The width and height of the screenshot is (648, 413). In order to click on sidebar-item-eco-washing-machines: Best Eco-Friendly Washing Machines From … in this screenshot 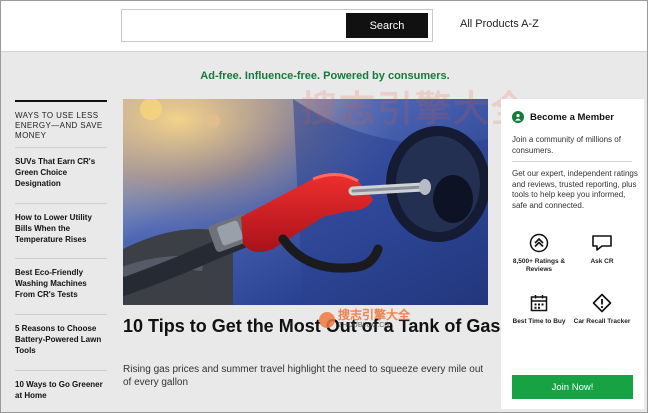, I will do `click(61, 286)`.